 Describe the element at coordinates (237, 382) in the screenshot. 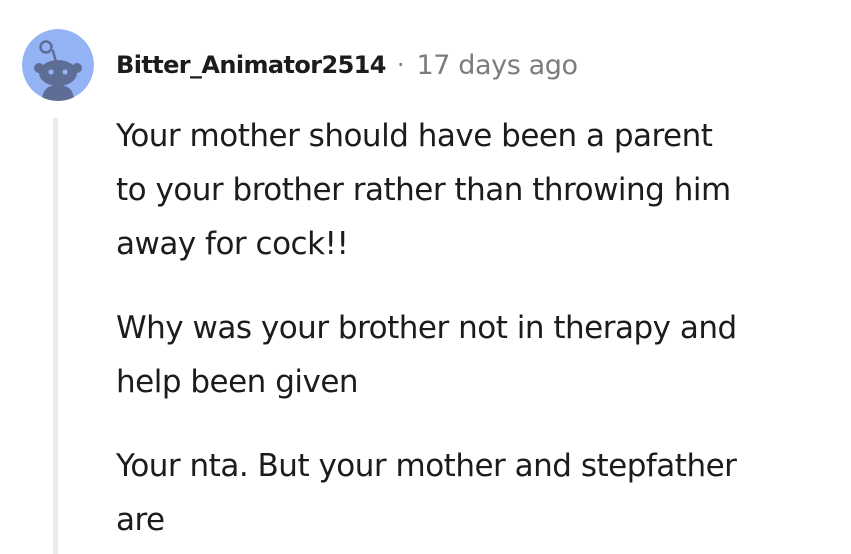

I see `comment-line: help been given` at that location.